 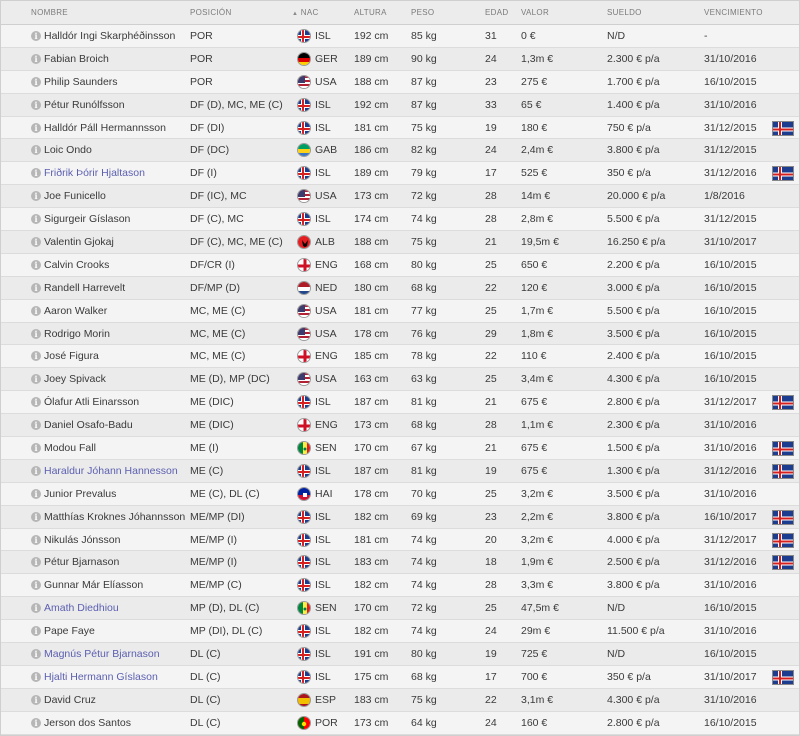 I want to click on player-name: Pétur Runólfsson, so click(x=84, y=105).